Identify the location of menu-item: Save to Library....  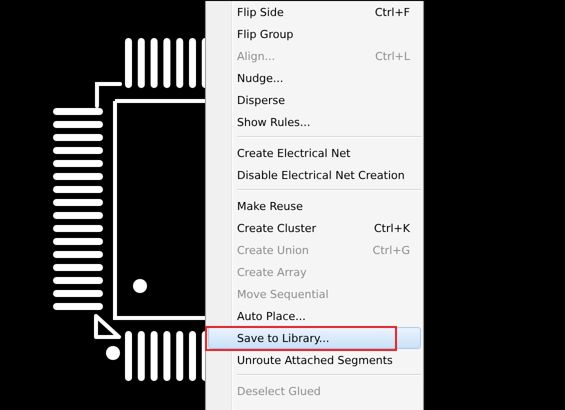
(314, 338).